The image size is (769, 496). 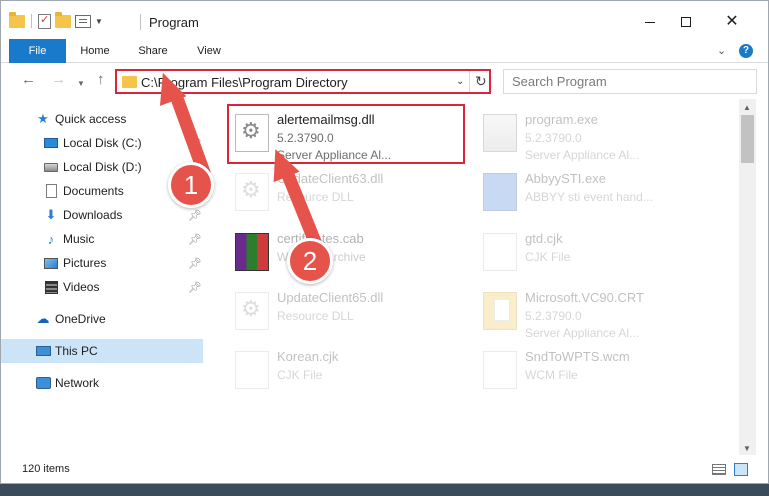 What do you see at coordinates (209, 51) in the screenshot?
I see `tab-view: View` at bounding box center [209, 51].